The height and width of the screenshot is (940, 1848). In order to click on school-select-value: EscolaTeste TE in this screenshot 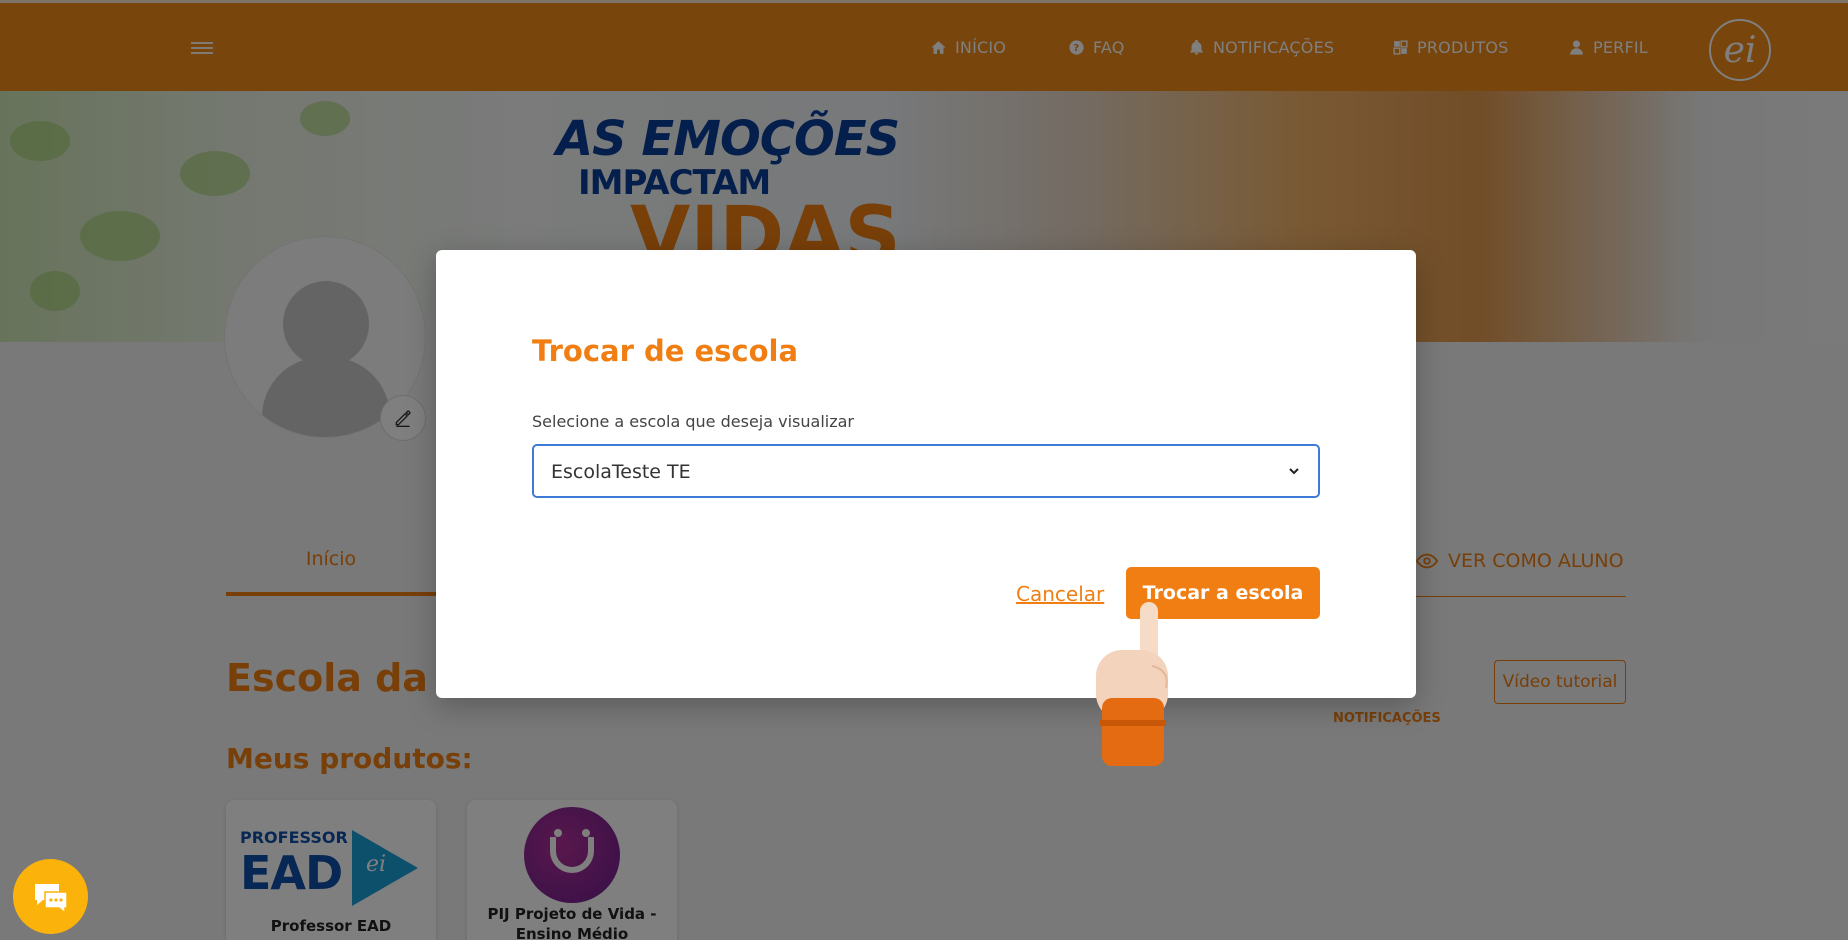, I will do `click(621, 472)`.